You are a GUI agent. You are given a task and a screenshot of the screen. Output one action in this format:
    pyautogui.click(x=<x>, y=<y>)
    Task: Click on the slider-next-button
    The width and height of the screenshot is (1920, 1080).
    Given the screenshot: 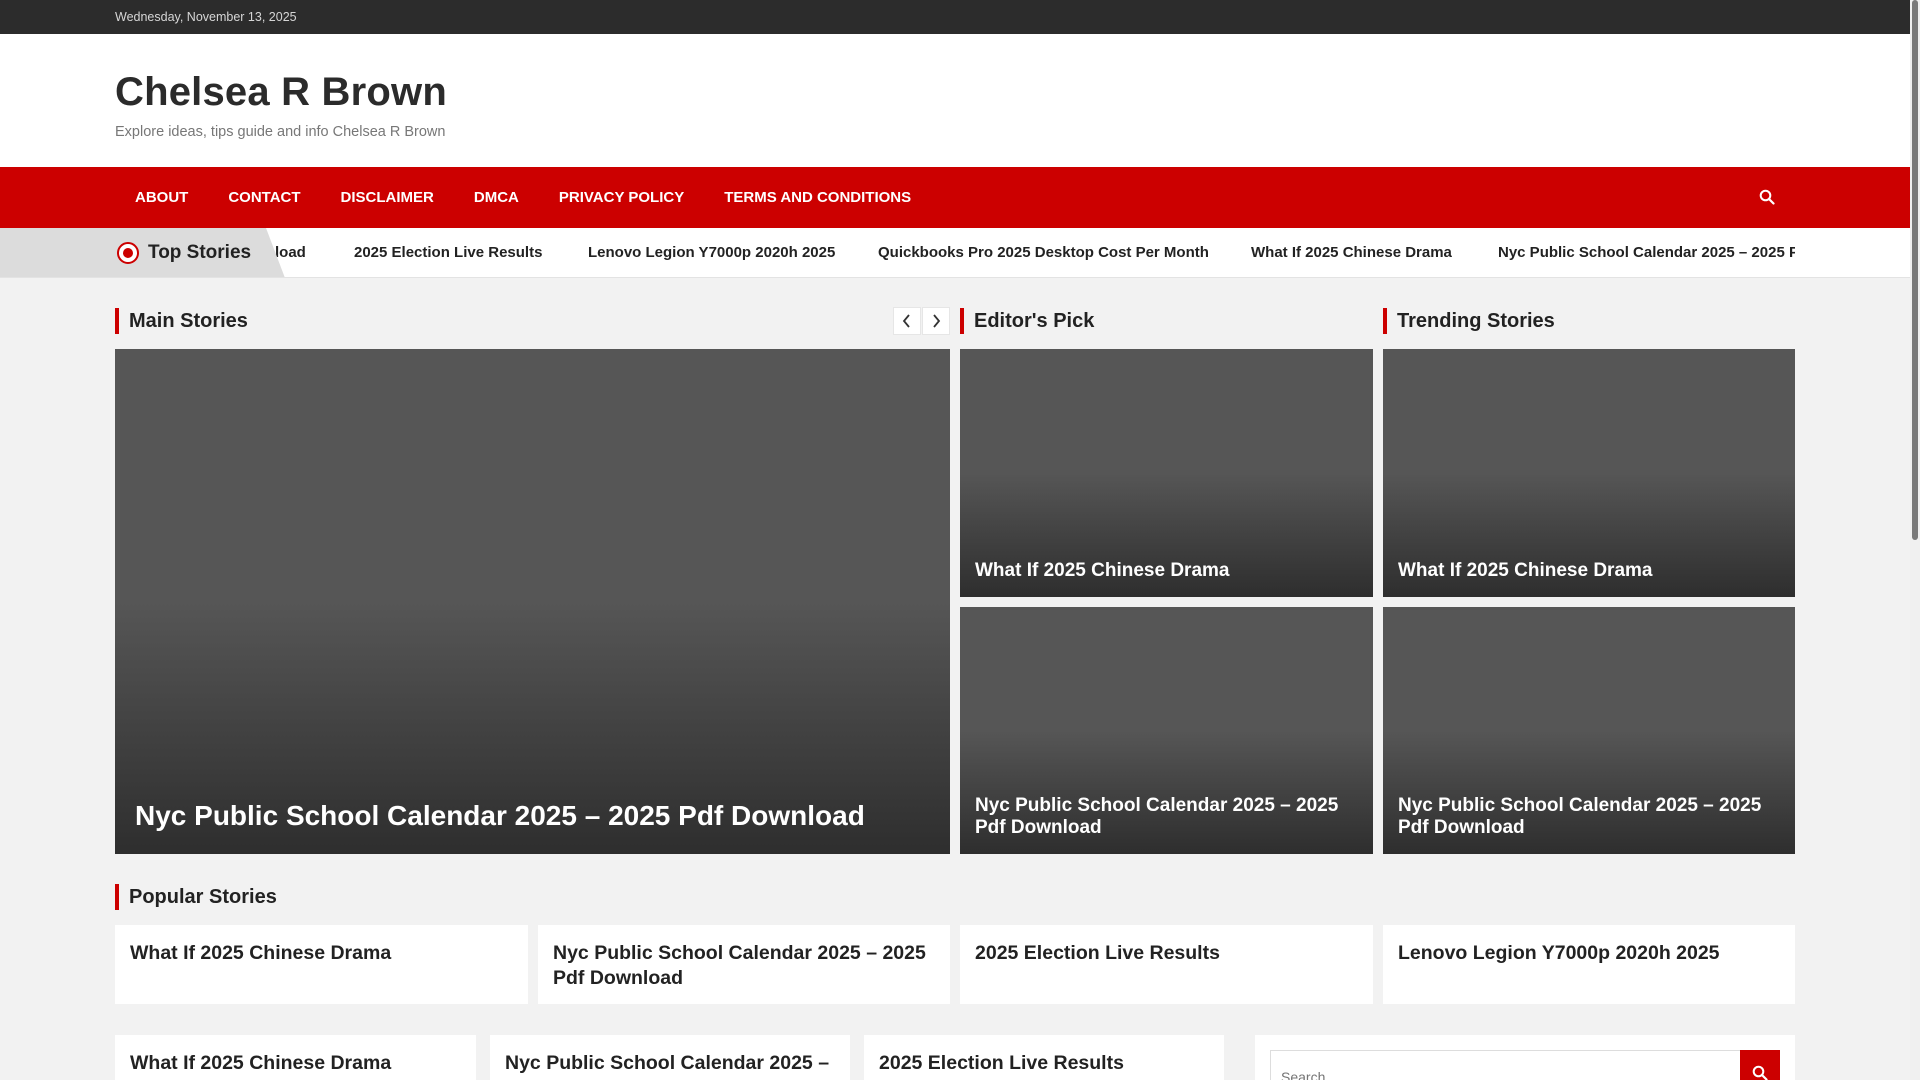 What is the action you would take?
    pyautogui.click(x=936, y=321)
    